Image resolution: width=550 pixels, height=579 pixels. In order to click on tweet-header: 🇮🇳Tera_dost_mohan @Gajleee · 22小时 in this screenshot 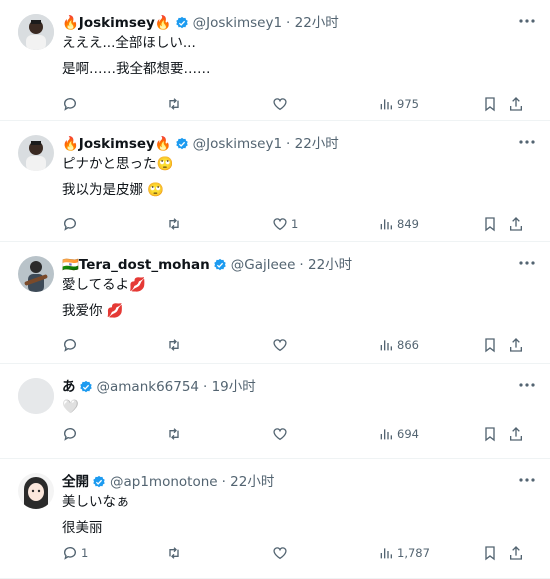, I will do `click(298, 265)`.